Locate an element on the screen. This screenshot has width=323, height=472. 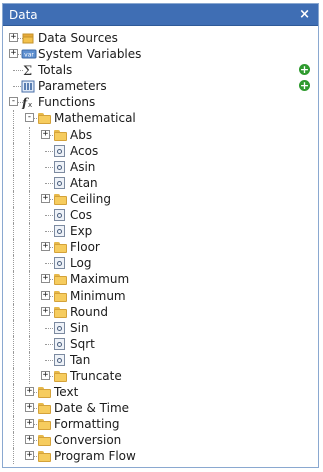
tree-node-data-sources: + Data Sources is located at coordinates (160, 38).